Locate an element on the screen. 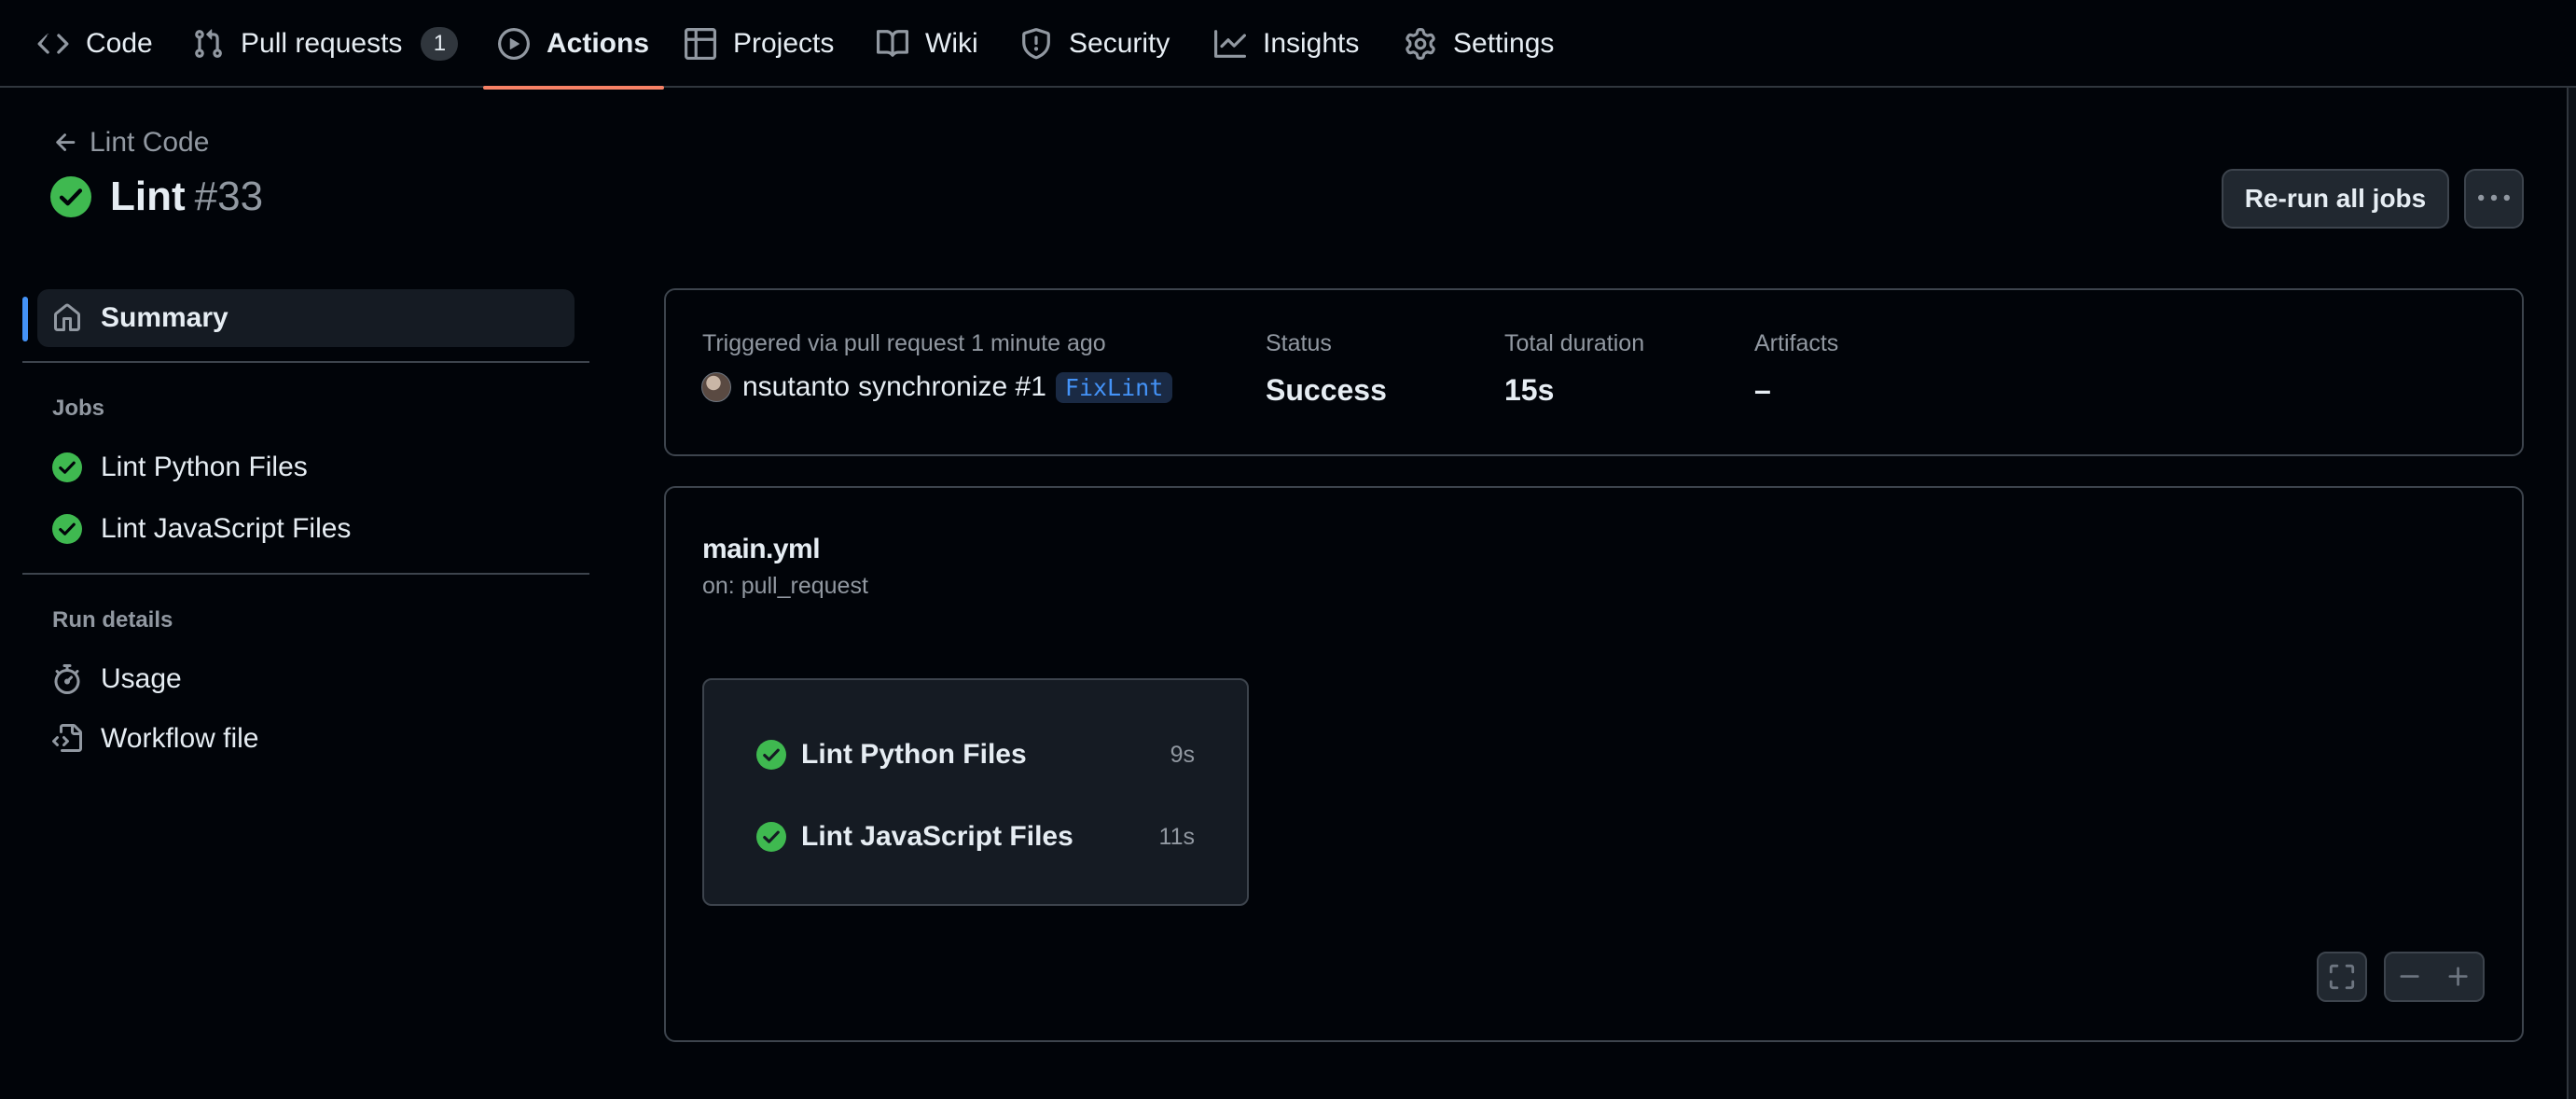 The width and height of the screenshot is (2576, 1099). tab-projects-label: Projects is located at coordinates (784, 43).